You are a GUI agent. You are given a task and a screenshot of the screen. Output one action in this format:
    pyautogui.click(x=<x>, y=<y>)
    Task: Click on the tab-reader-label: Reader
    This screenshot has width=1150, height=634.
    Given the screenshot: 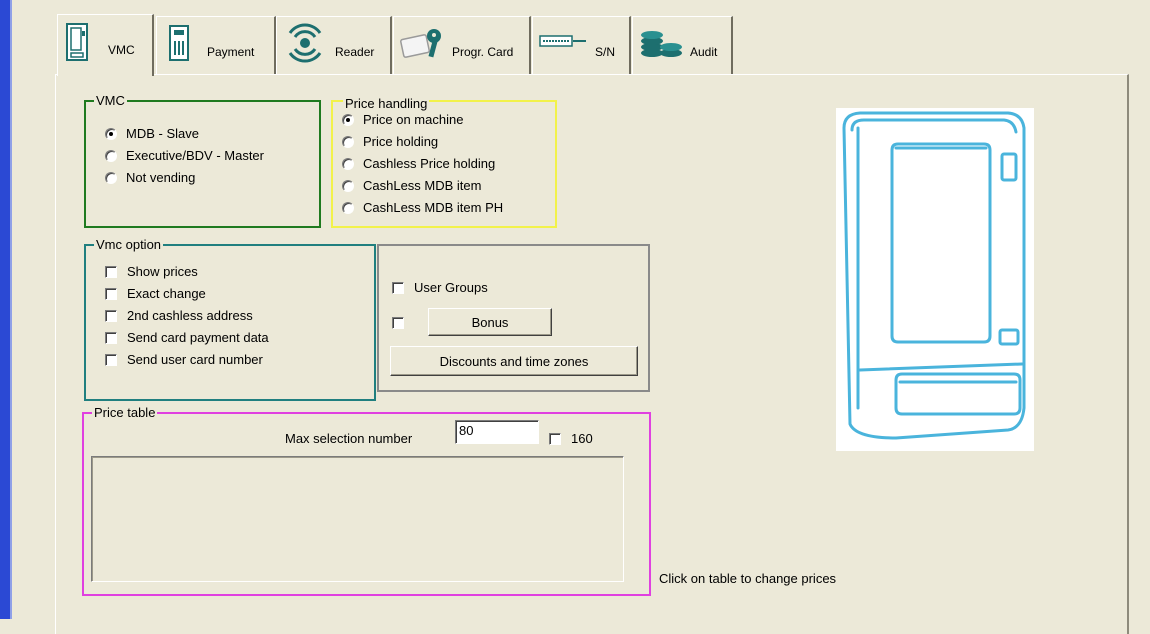 What is the action you would take?
    pyautogui.click(x=355, y=52)
    